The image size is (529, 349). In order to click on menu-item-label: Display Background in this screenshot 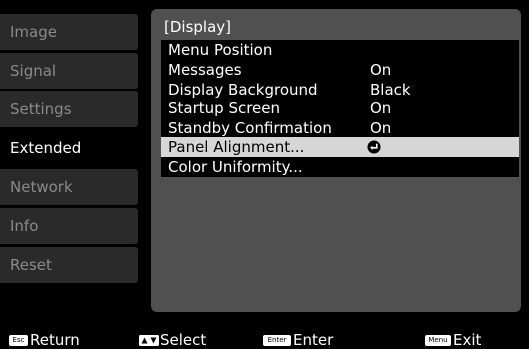, I will do `click(243, 90)`.